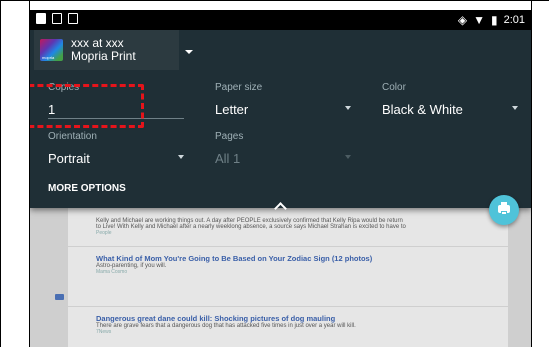 This screenshot has width=549, height=347. Describe the element at coordinates (229, 136) in the screenshot. I see `pages-label: Pages` at that location.